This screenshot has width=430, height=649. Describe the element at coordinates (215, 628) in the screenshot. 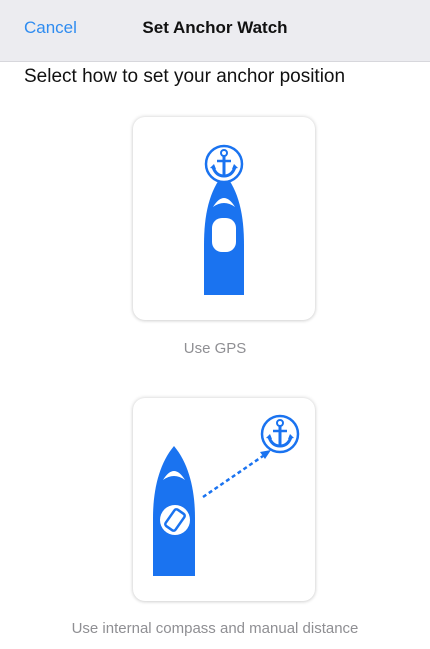

I see `use-compass-label: Use internal compass and manual distance` at that location.